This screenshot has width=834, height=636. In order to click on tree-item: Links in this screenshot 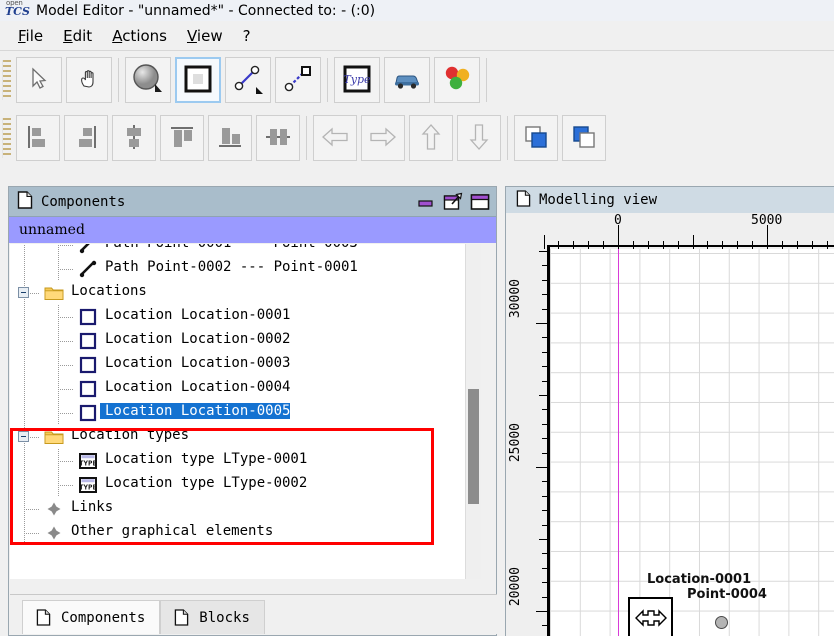, I will do `click(245, 509)`.